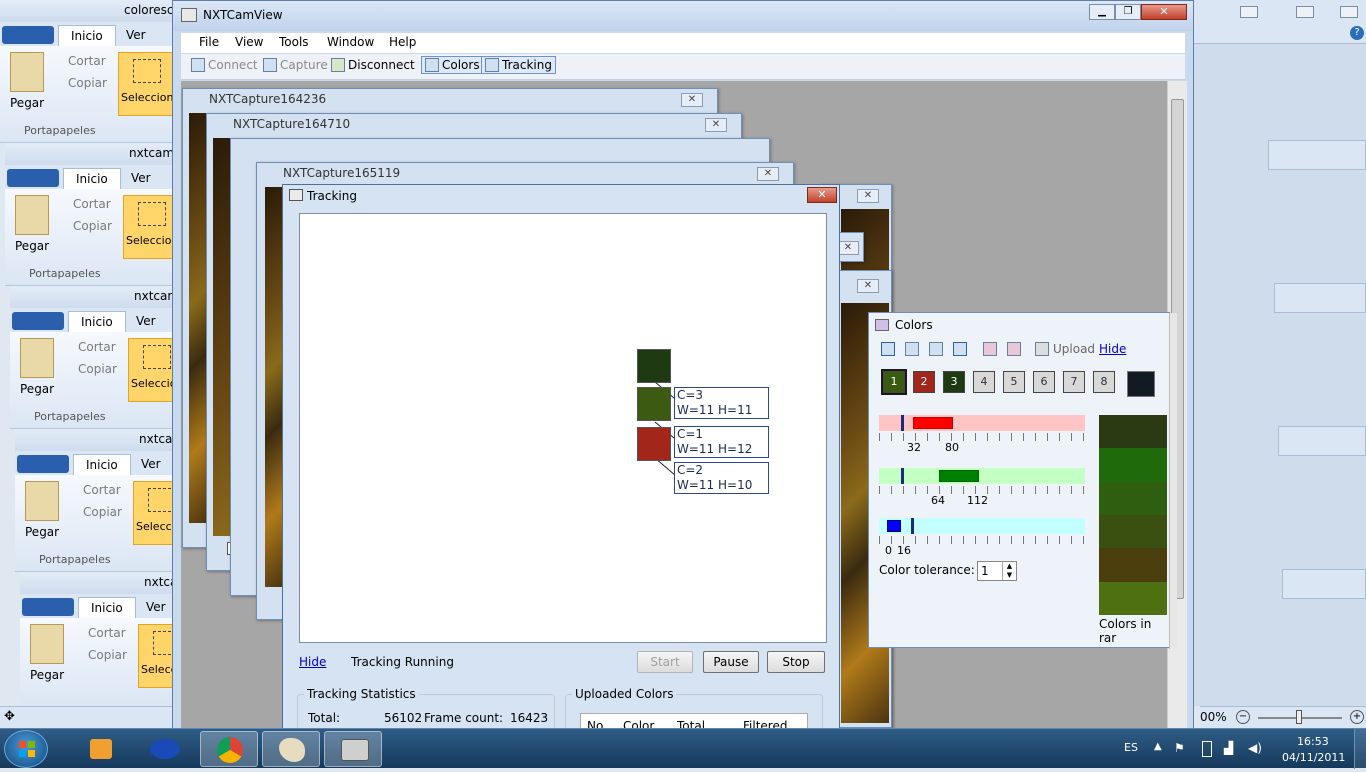 The height and width of the screenshot is (772, 1366). Describe the element at coordinates (209, 42) in the screenshot. I see `menu-file: File` at that location.